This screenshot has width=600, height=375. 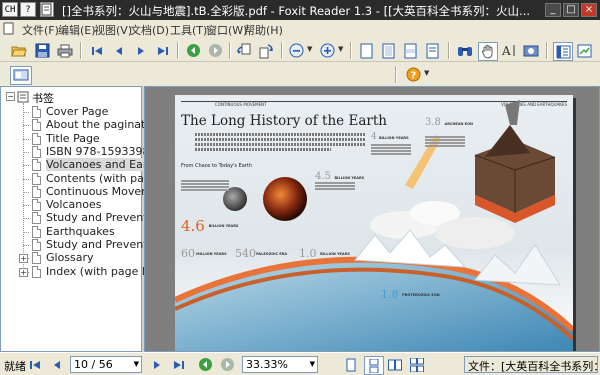 What do you see at coordinates (563, 51) in the screenshot?
I see `bookmark-panel-icon` at bounding box center [563, 51].